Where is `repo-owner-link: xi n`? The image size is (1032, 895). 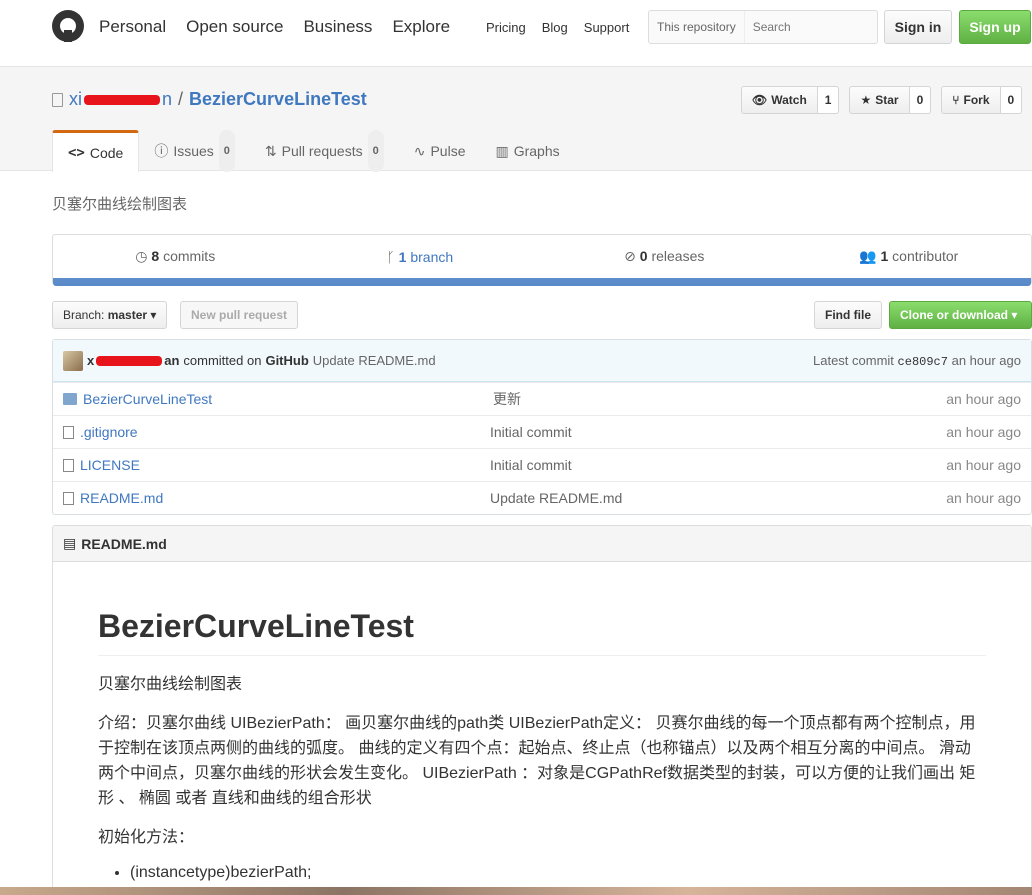
repo-owner-link: xi n is located at coordinates (120, 99).